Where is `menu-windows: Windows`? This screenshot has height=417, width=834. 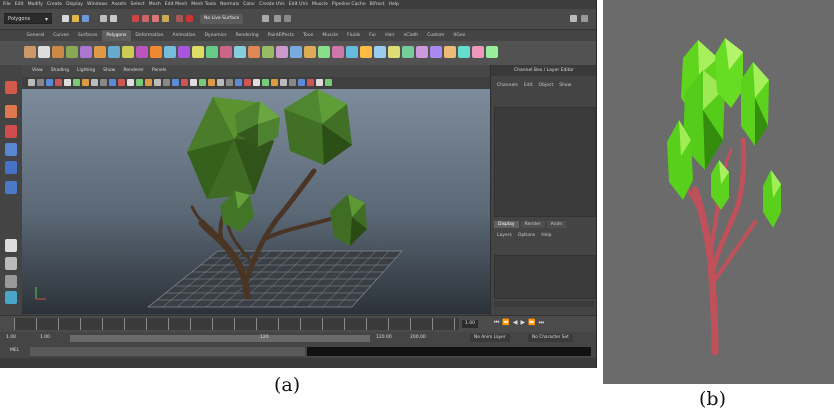
menu-windows: Windows is located at coordinates (97, 4).